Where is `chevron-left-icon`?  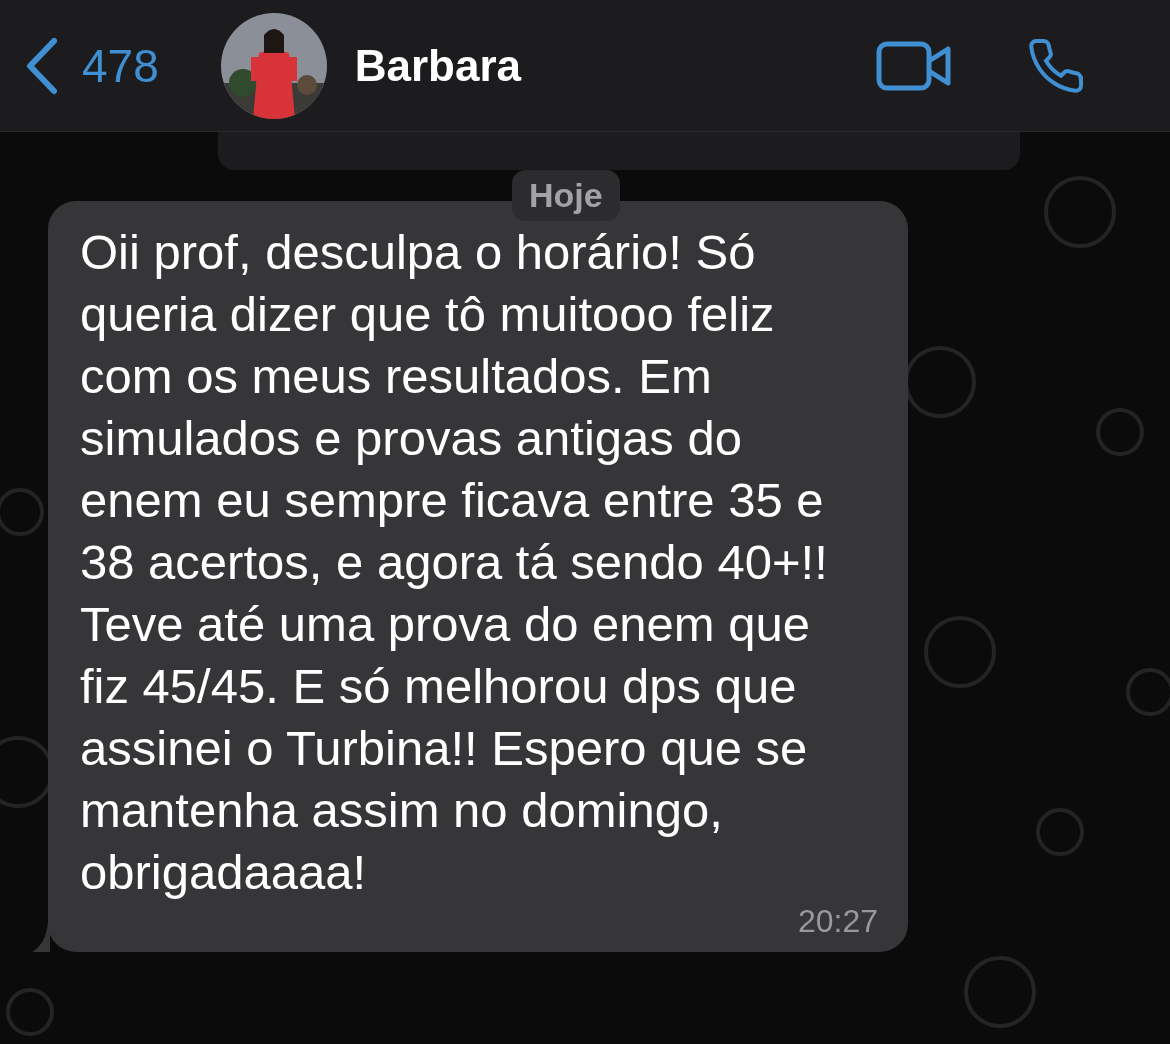
chevron-left-icon is located at coordinates (41, 65).